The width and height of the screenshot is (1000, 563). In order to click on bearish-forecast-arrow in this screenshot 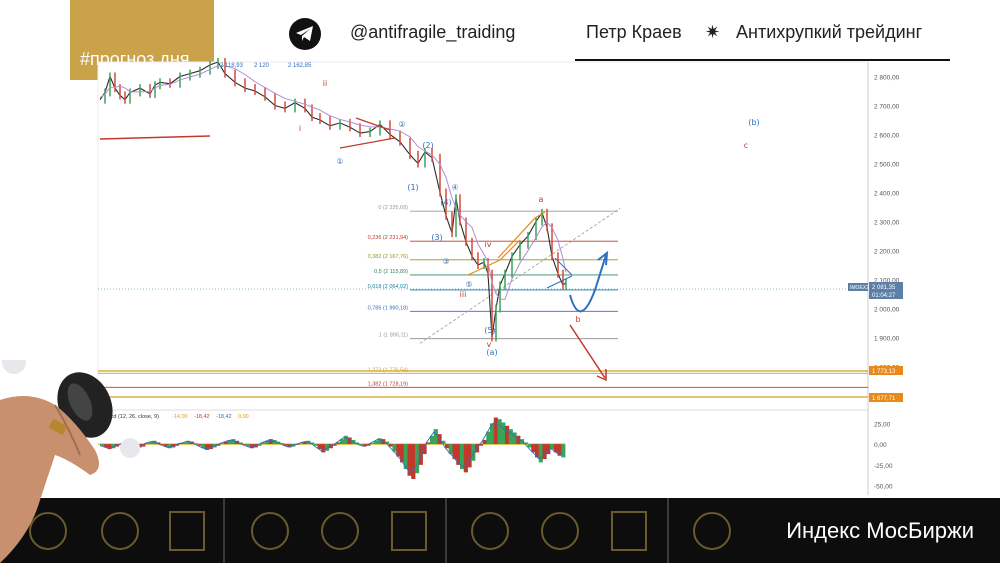, I will do `click(587, 351)`.